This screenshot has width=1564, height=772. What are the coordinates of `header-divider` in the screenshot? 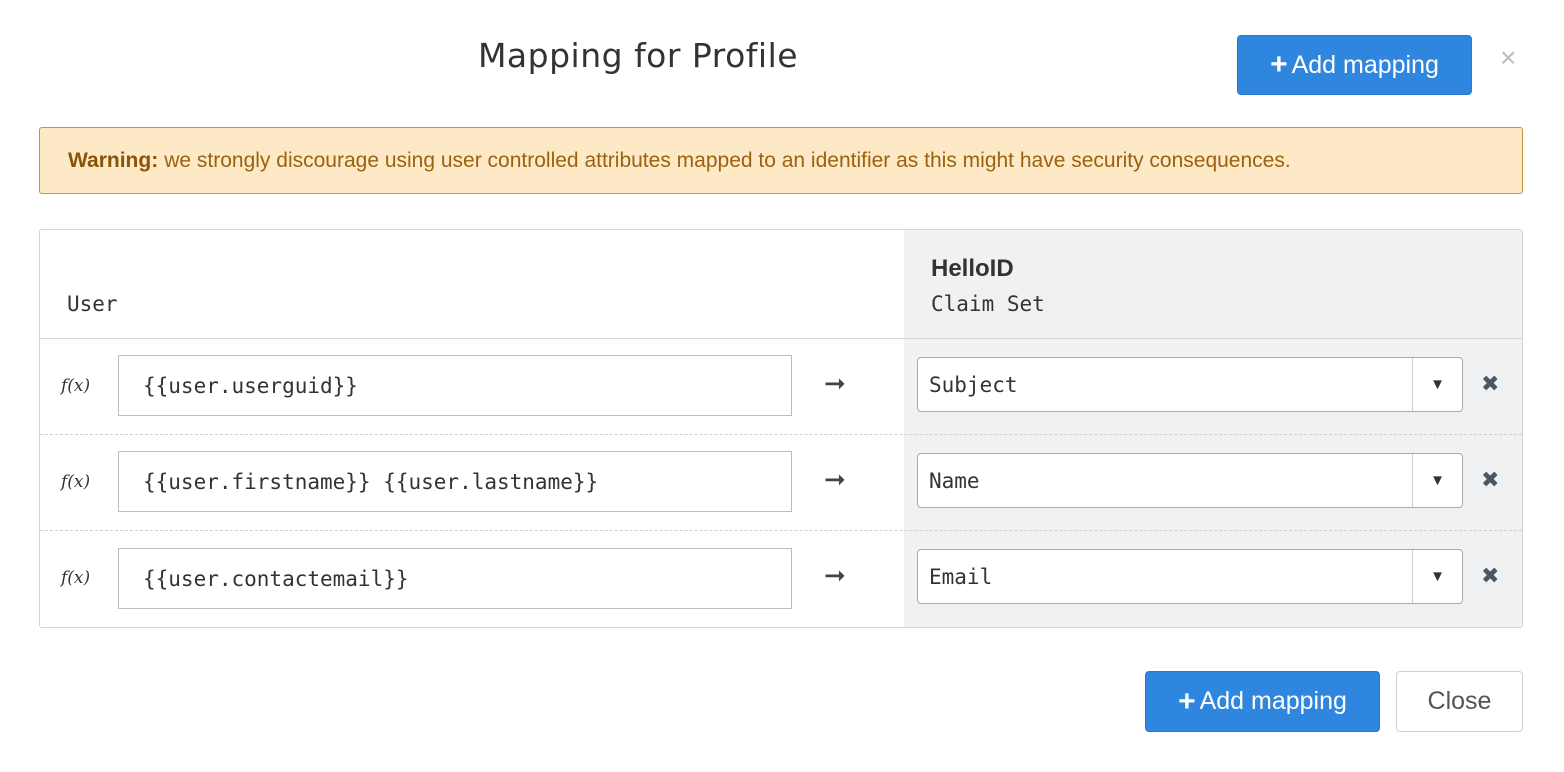 It's located at (781, 338).